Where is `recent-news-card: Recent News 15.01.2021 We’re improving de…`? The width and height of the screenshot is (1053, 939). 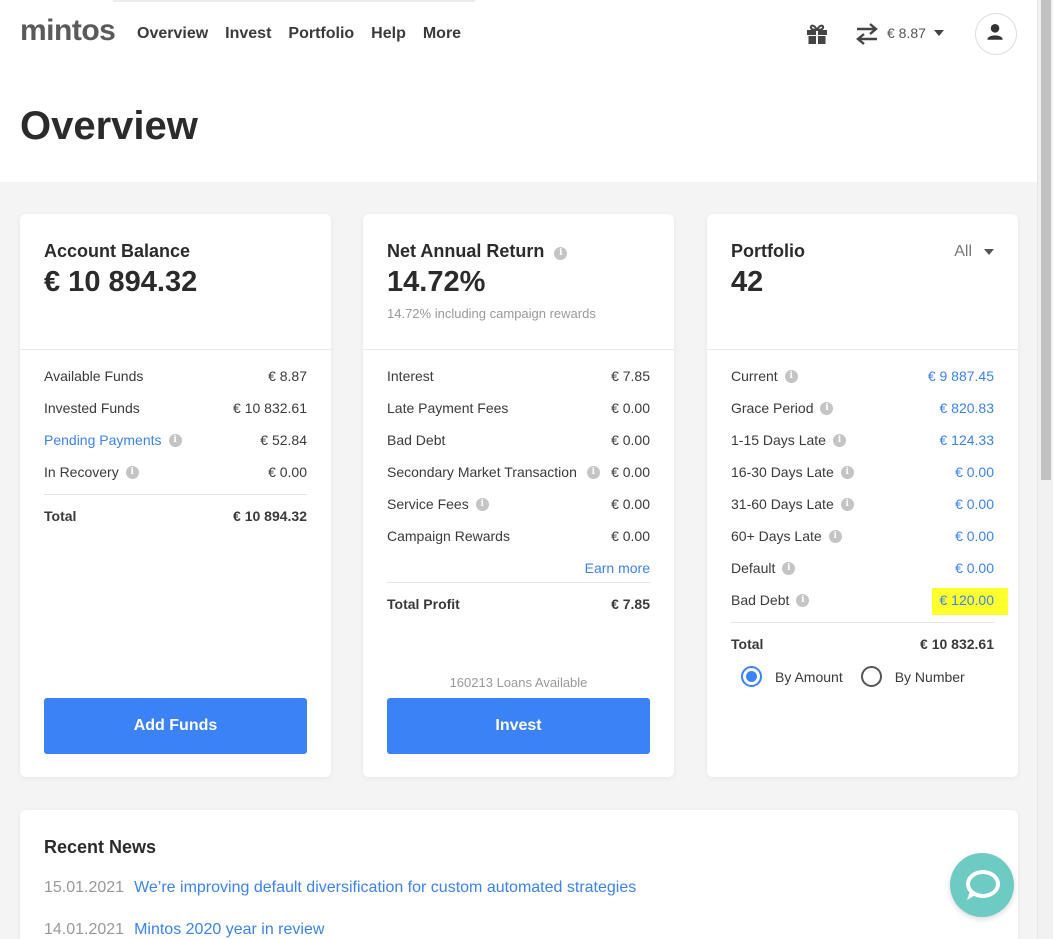 recent-news-card: Recent News 15.01.2021 We’re improving de… is located at coordinates (519, 874).